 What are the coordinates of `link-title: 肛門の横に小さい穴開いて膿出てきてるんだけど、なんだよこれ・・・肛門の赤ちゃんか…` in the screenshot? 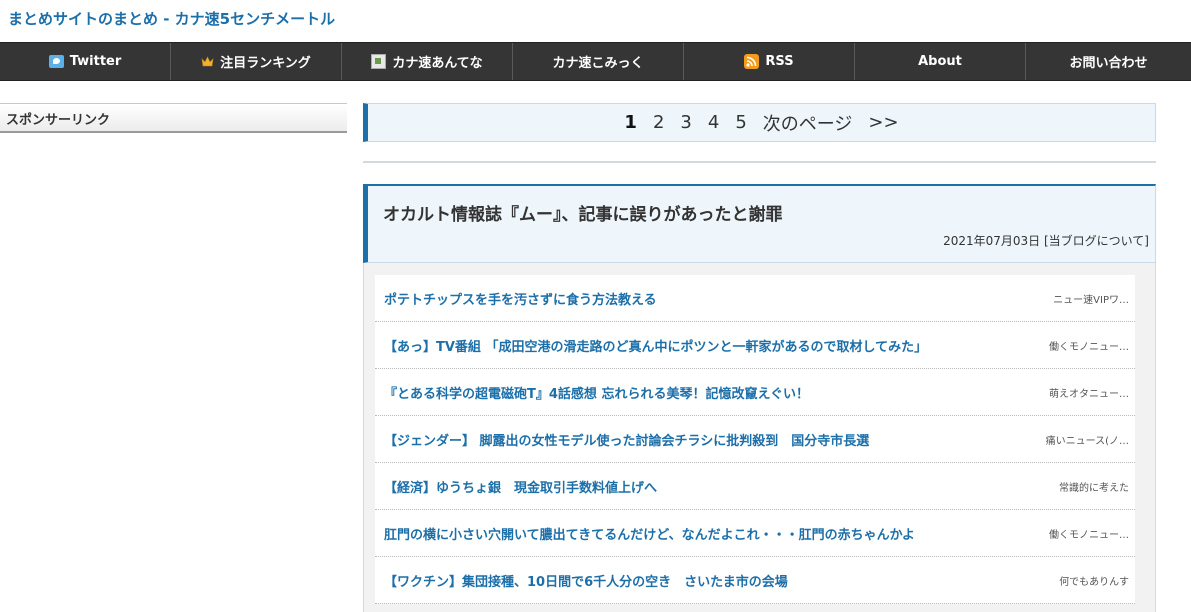 It's located at (649, 533).